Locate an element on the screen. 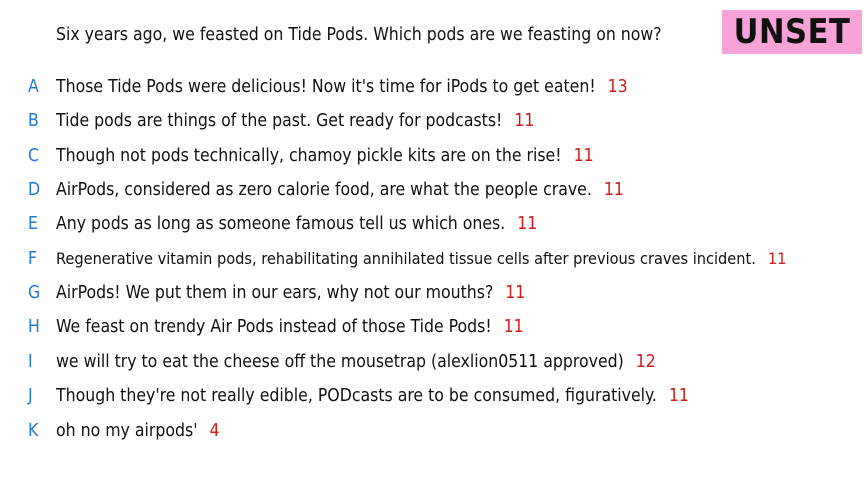 The image size is (864, 482). response-letter: A is located at coordinates (33, 87).